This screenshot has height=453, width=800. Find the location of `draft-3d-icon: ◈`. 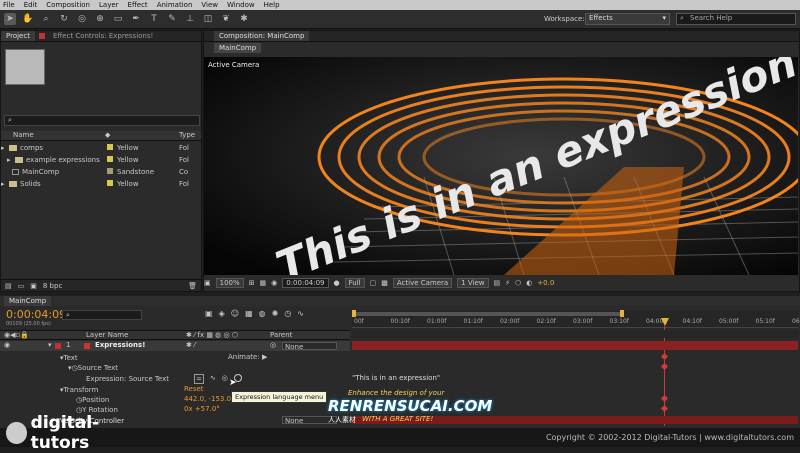

draft-3d-icon: ◈ is located at coordinates (222, 313).